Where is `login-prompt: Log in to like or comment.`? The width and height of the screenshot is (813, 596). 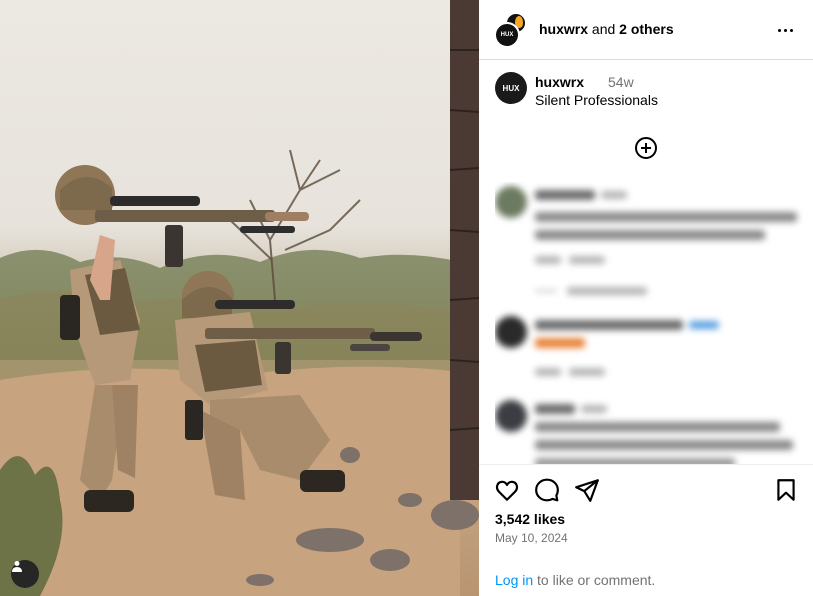
login-prompt: Log in to like or comment. is located at coordinates (575, 580).